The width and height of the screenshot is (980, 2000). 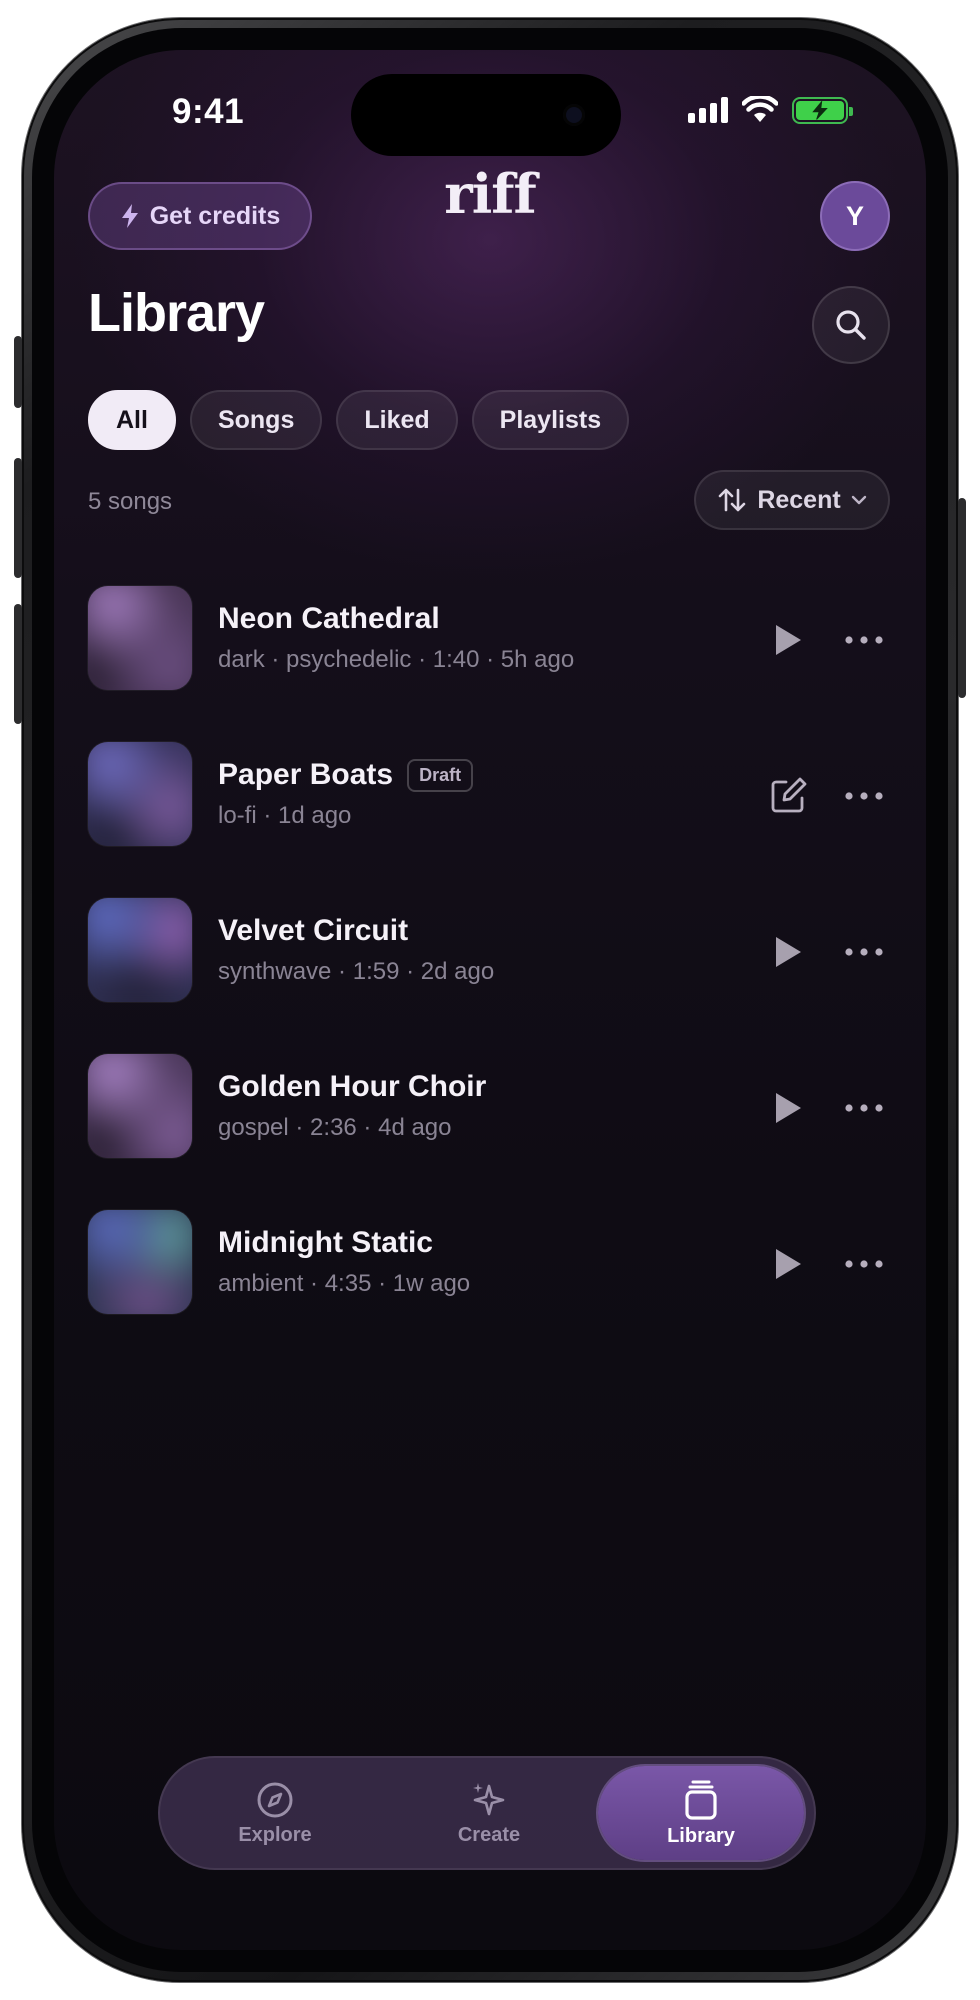 What do you see at coordinates (760, 109) in the screenshot?
I see `wifi-icon` at bounding box center [760, 109].